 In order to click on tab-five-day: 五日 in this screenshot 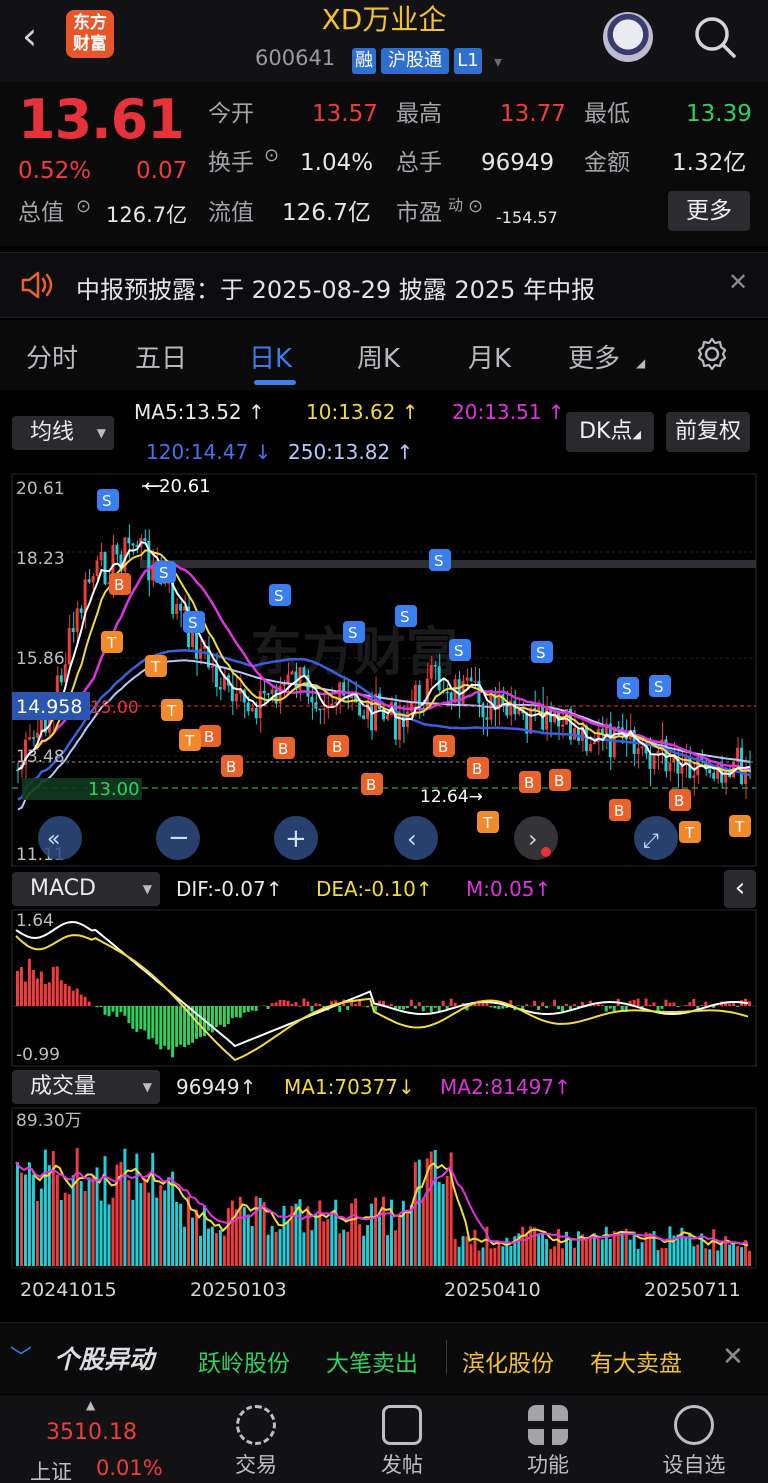, I will do `click(161, 356)`.